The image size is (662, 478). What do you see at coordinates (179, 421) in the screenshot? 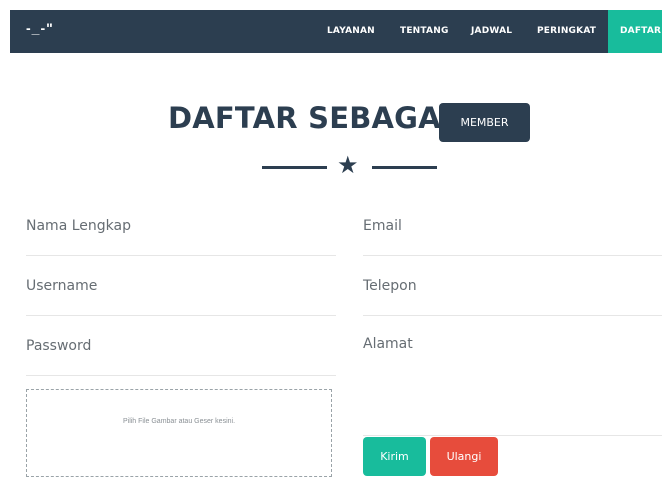
I see `dropzone-hint: Pilih File Gambar atau Geser kesini.` at bounding box center [179, 421].